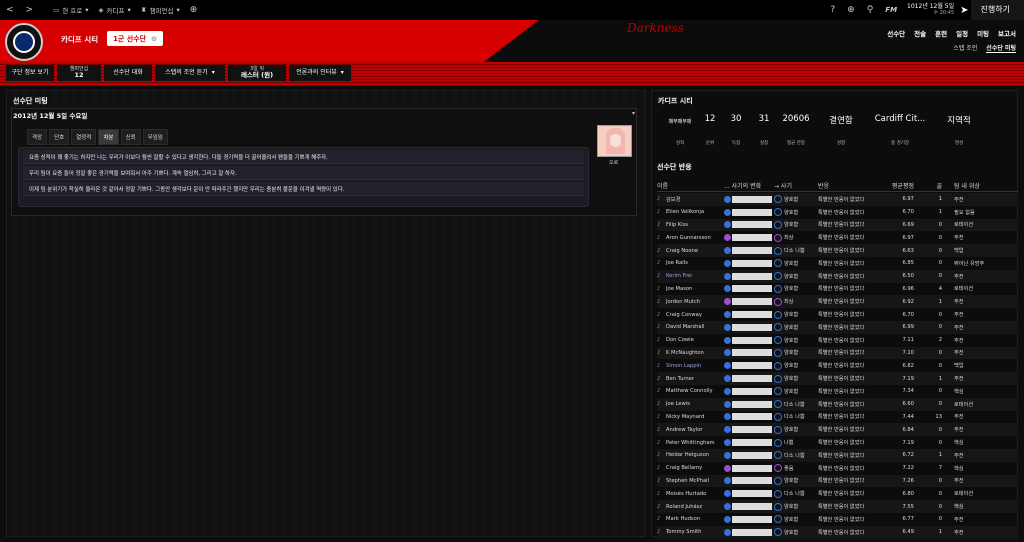 Image resolution: width=1024 pixels, height=542 pixels. What do you see at coordinates (837, 481) in the screenshot?
I see `table-row: ♪ Stephen McPhail 양호함 특별한 반응이 없었다 7.26 0 주전` at bounding box center [837, 481].